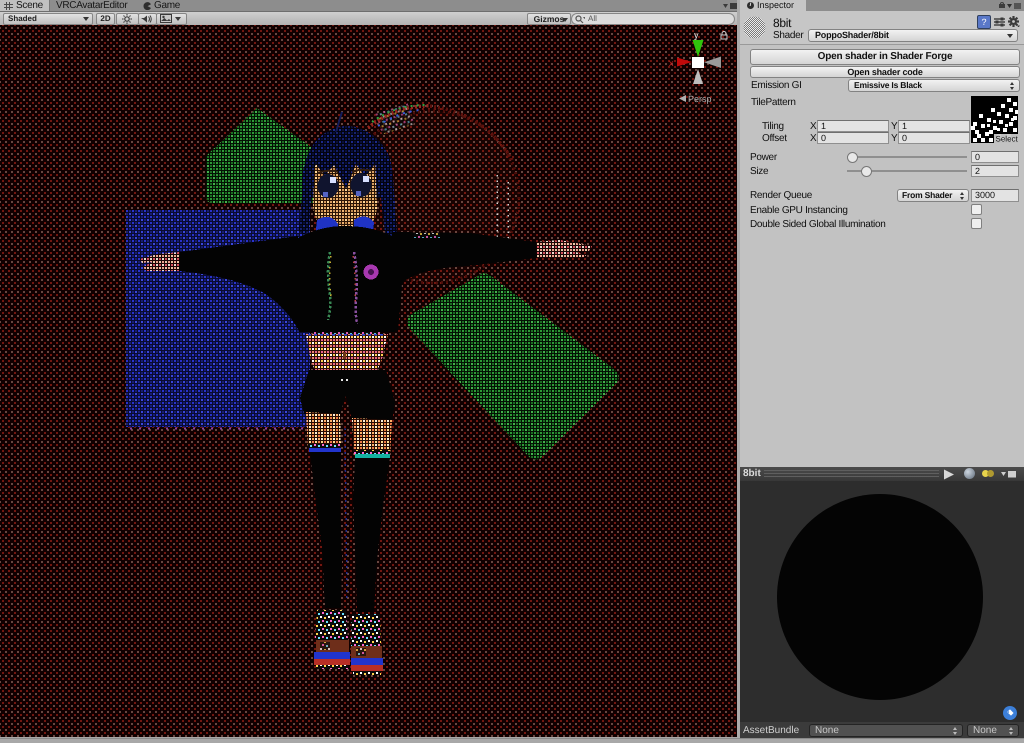 This screenshot has width=1024, height=743. I want to click on svg-text: x, so click(671, 63).